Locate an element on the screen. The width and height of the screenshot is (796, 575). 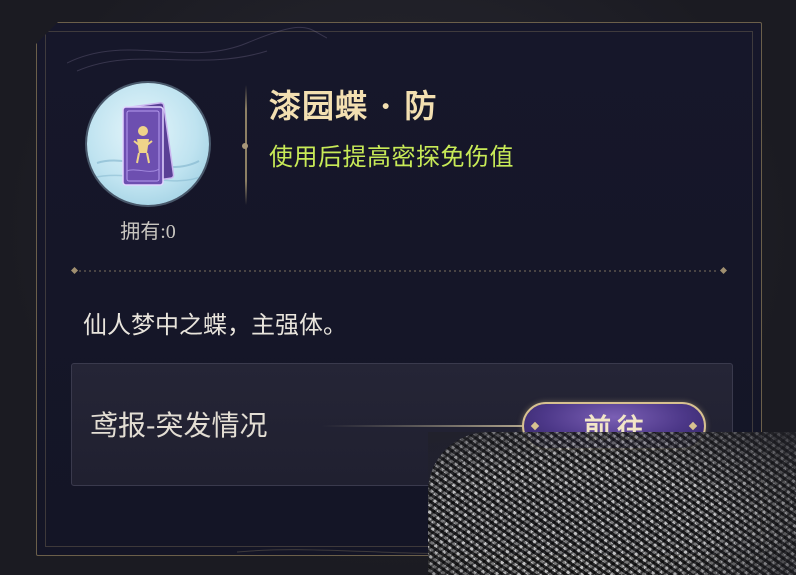
owned-count: 拥有:0 is located at coordinates (148, 232).